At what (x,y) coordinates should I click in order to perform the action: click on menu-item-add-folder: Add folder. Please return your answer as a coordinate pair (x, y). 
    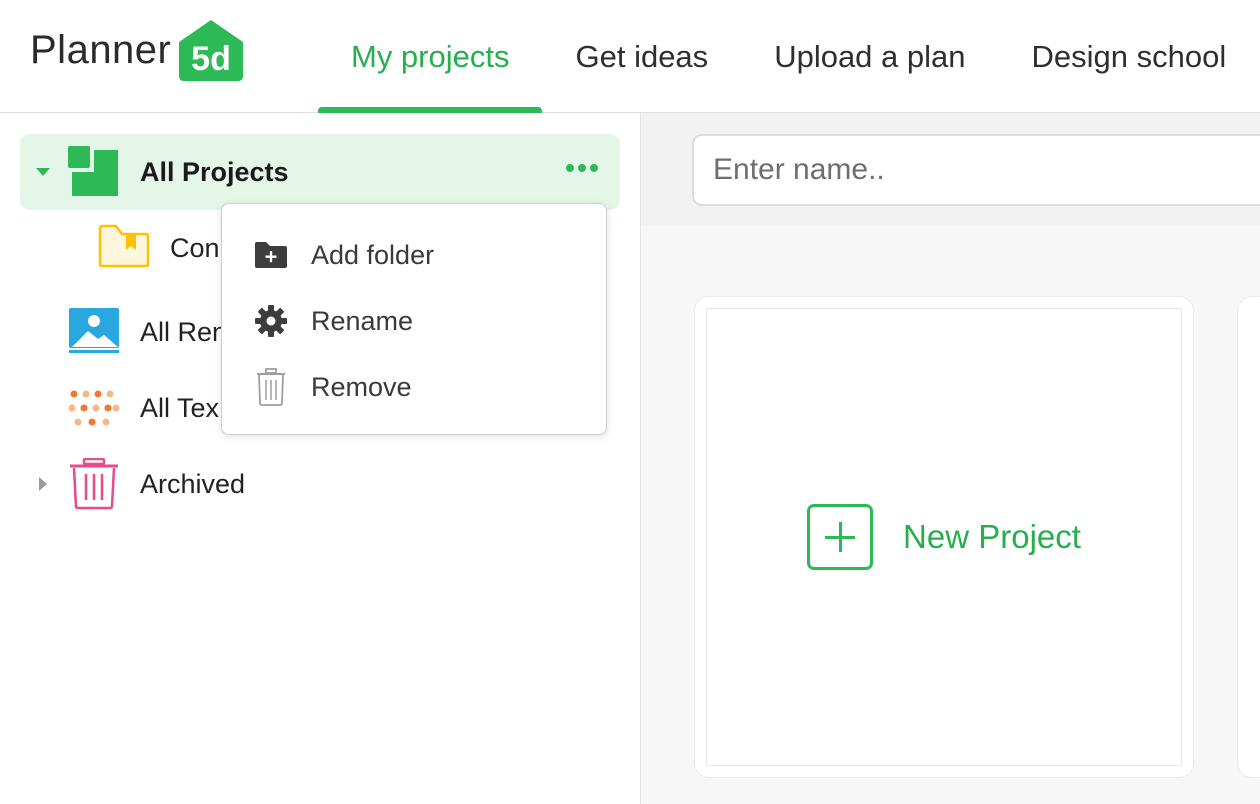
    Looking at the image, I should click on (414, 255).